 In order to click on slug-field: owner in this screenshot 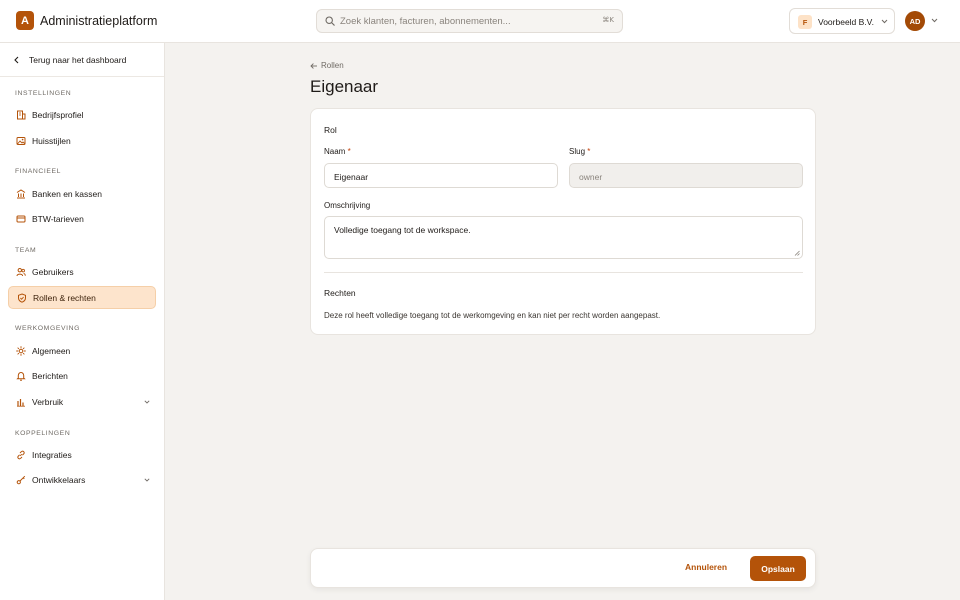, I will do `click(686, 175)`.